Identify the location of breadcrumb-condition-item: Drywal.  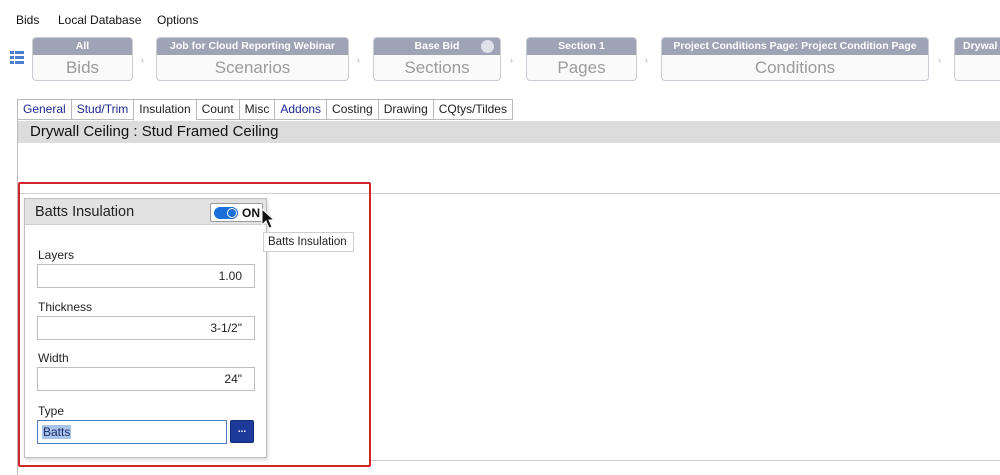
(977, 59).